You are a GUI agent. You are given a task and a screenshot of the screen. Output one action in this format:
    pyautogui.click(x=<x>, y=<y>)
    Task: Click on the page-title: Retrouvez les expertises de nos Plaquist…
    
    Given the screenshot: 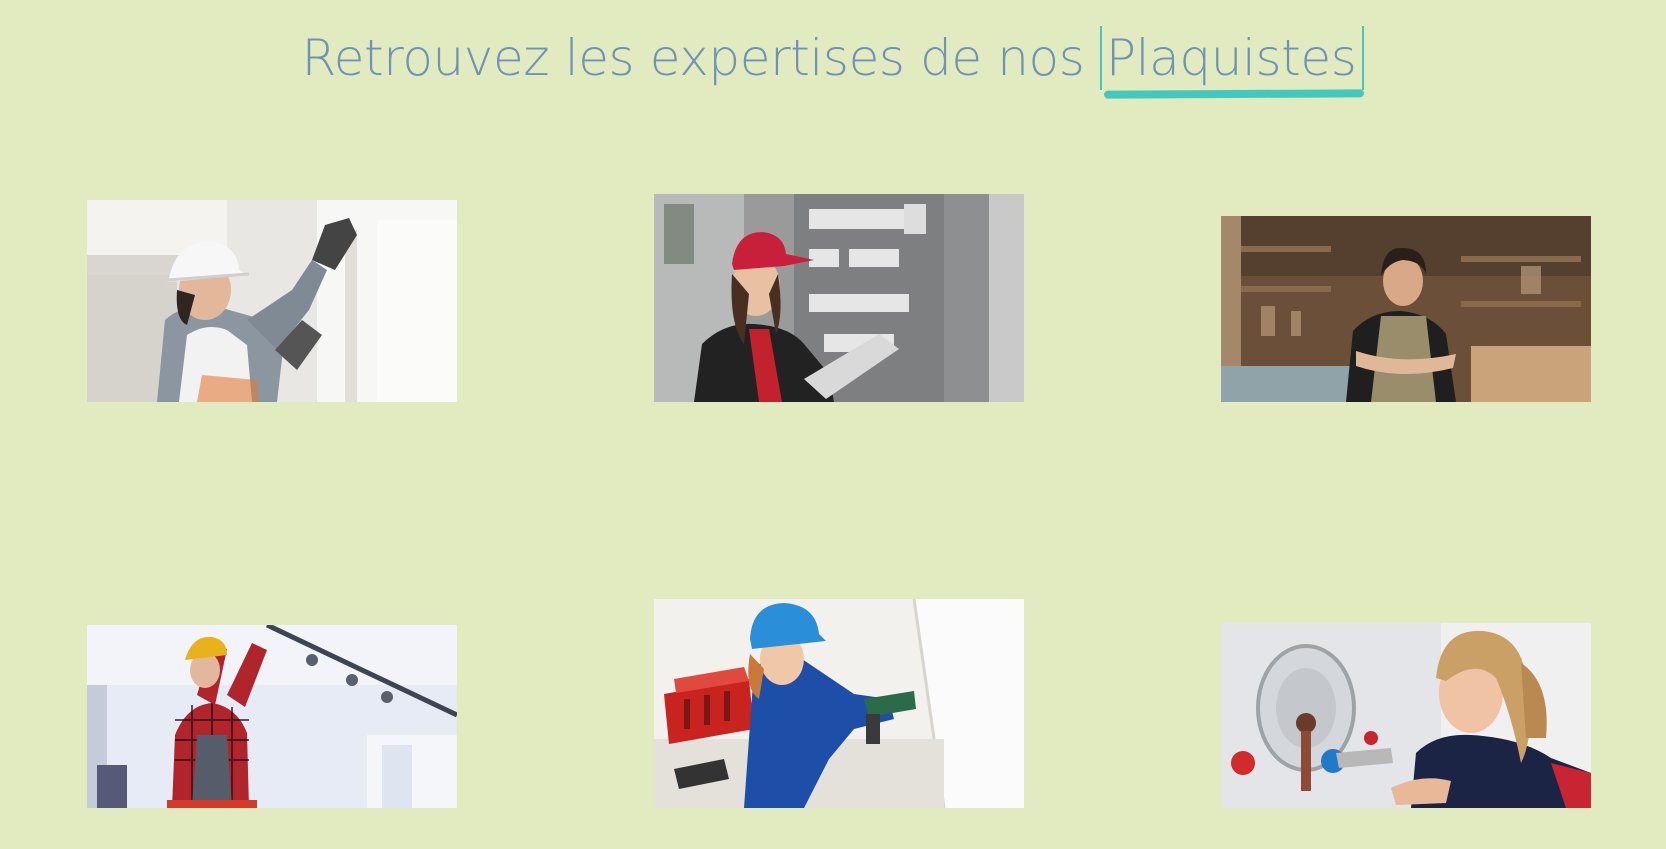 What is the action you would take?
    pyautogui.click(x=833, y=62)
    